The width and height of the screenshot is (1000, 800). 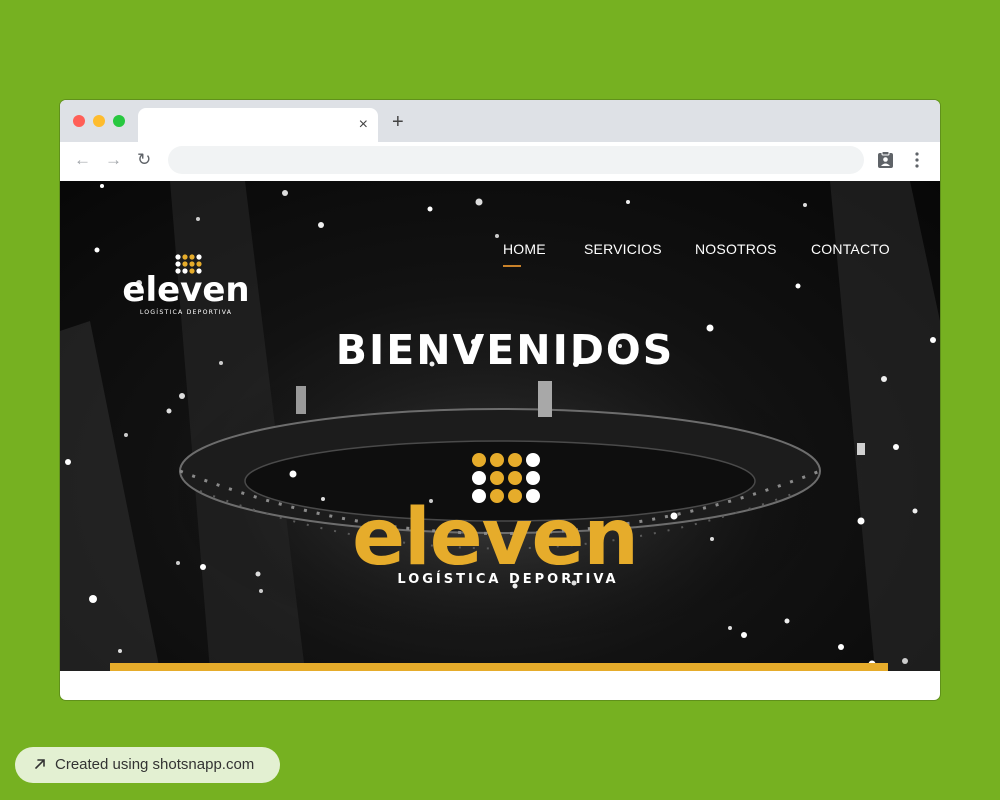 I want to click on close-window-button, so click(x=79, y=121).